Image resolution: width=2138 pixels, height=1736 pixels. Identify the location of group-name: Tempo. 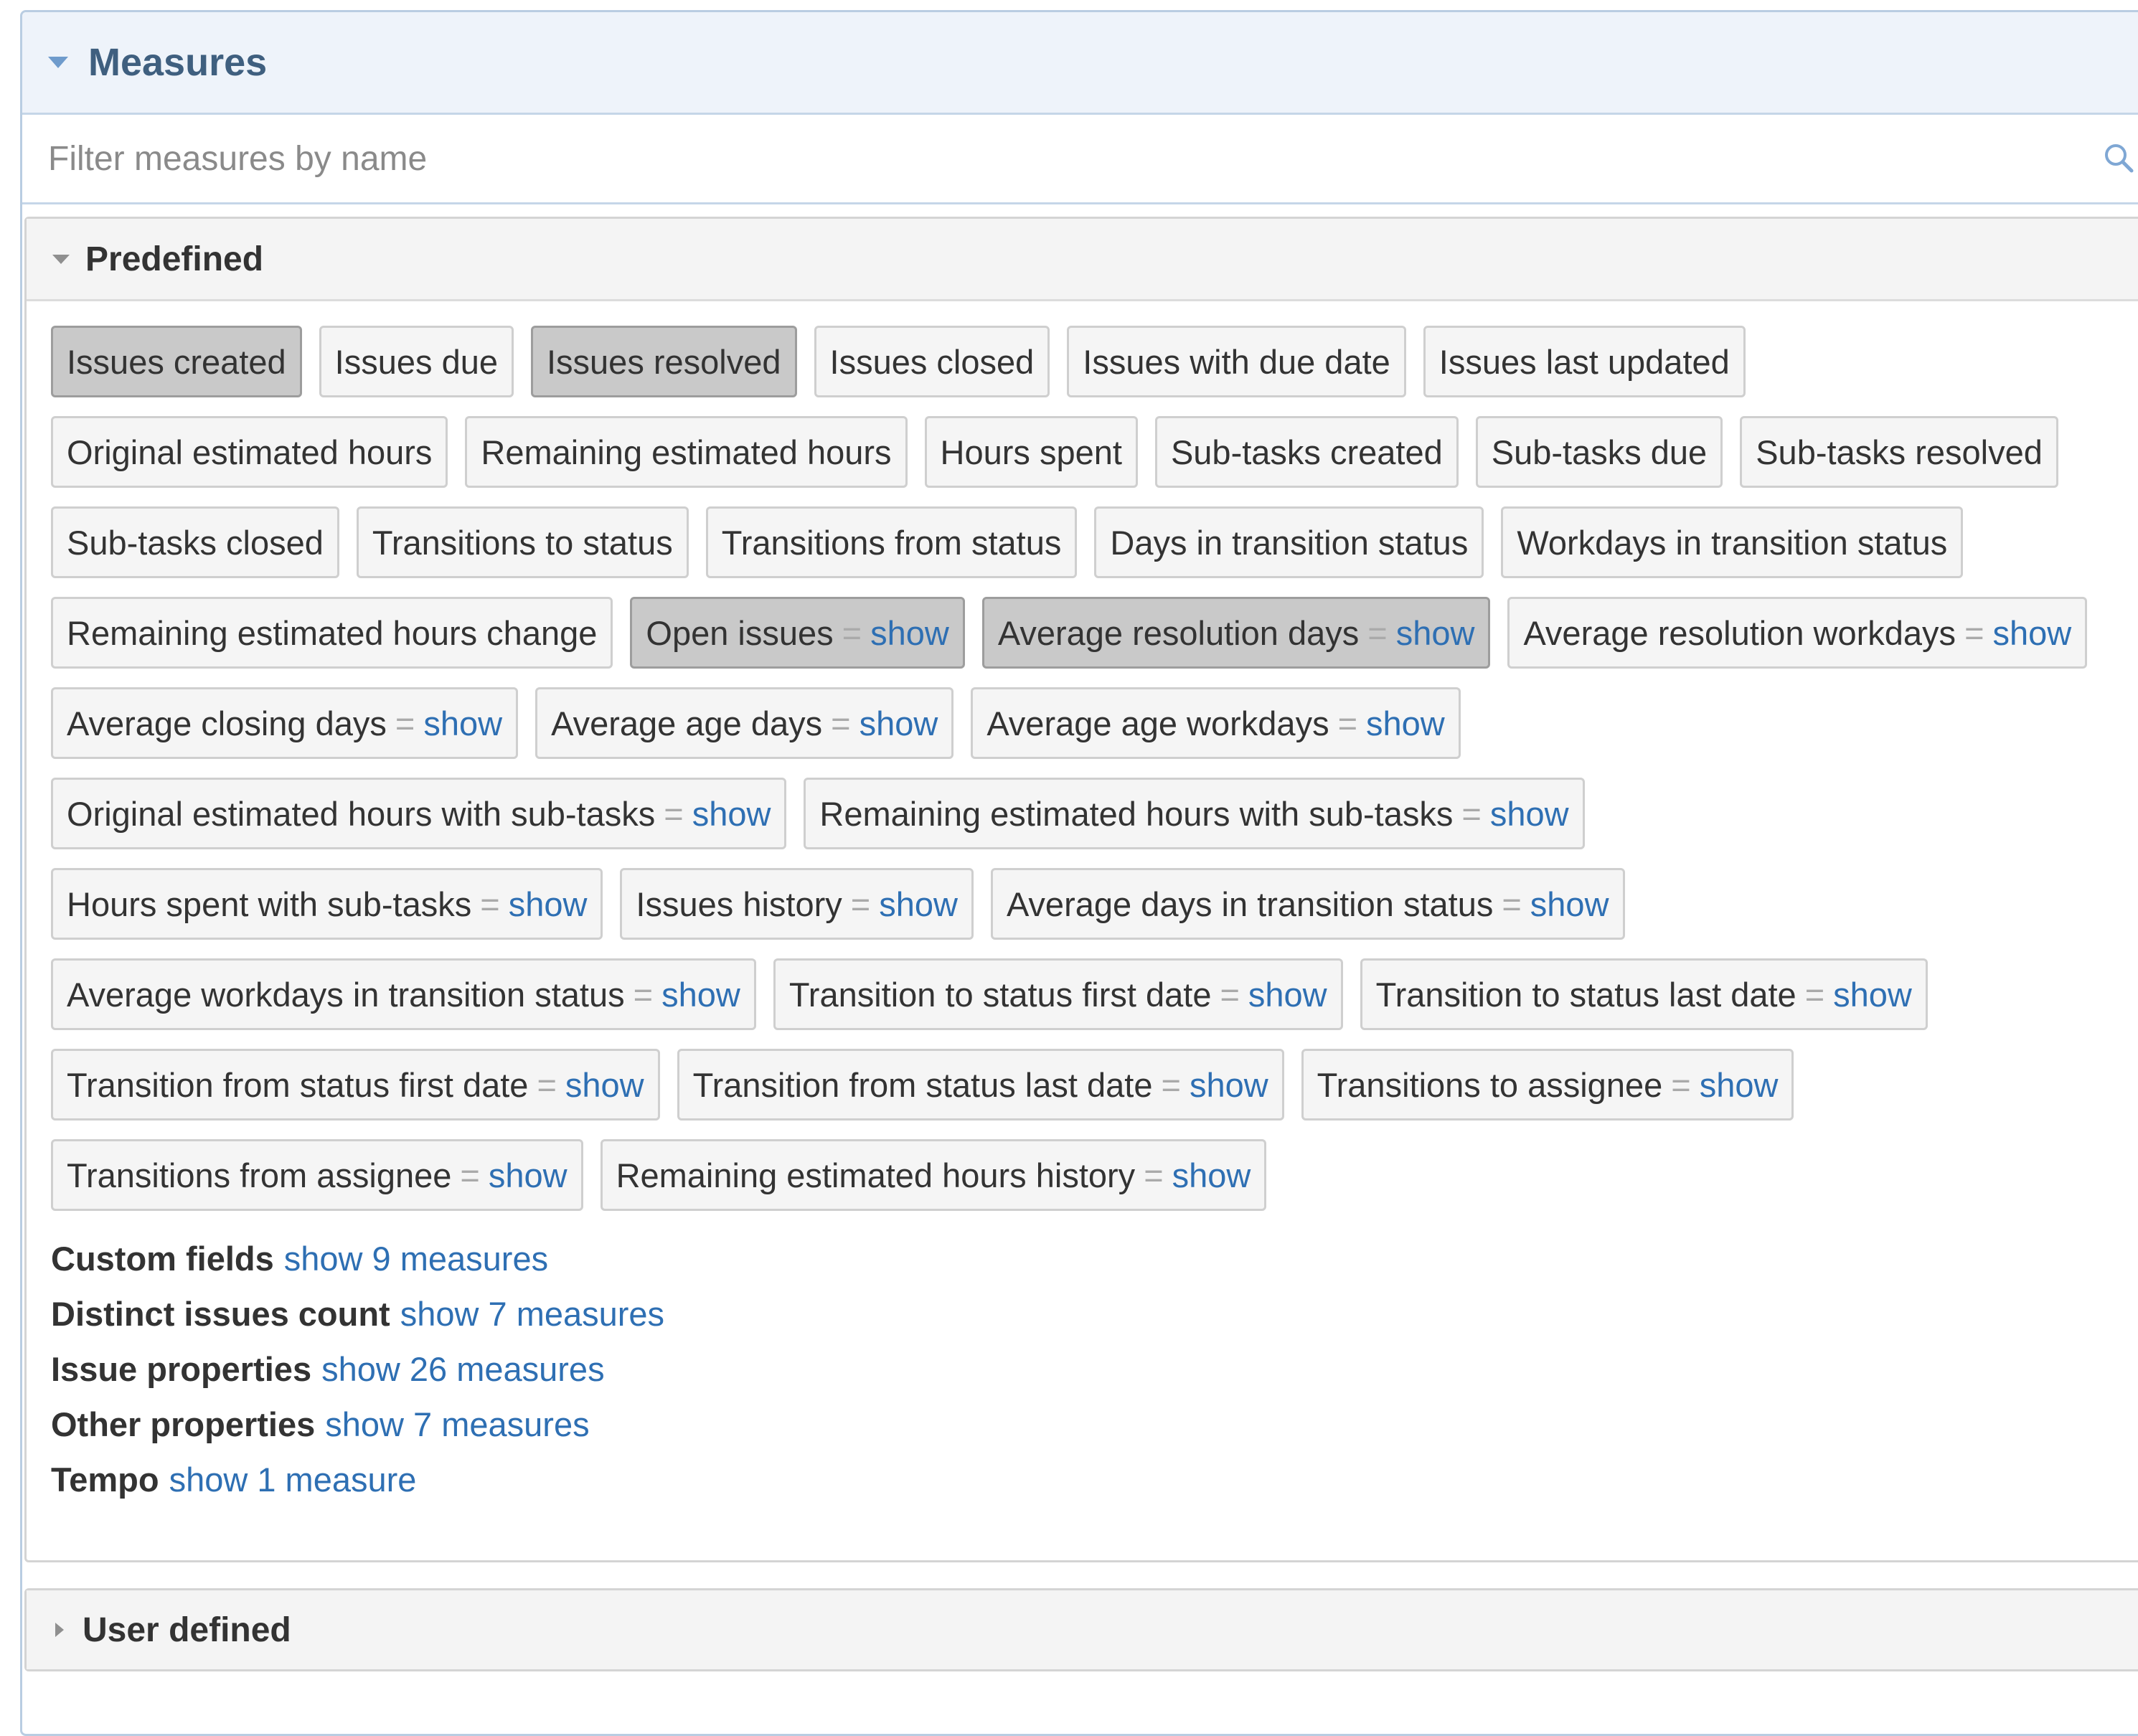
(105, 1480).